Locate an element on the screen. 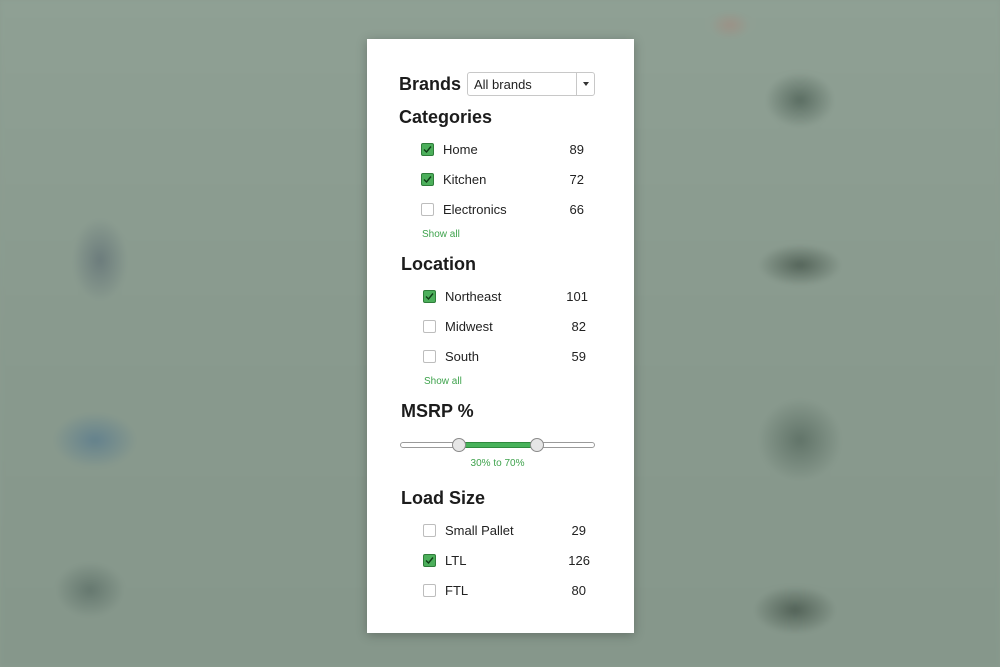  option-label: Kitchen is located at coordinates (465, 179).